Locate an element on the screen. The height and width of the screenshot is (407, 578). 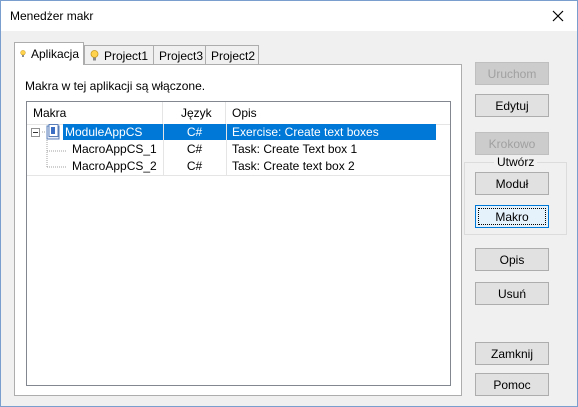
macro-button: Makro is located at coordinates (512, 216).